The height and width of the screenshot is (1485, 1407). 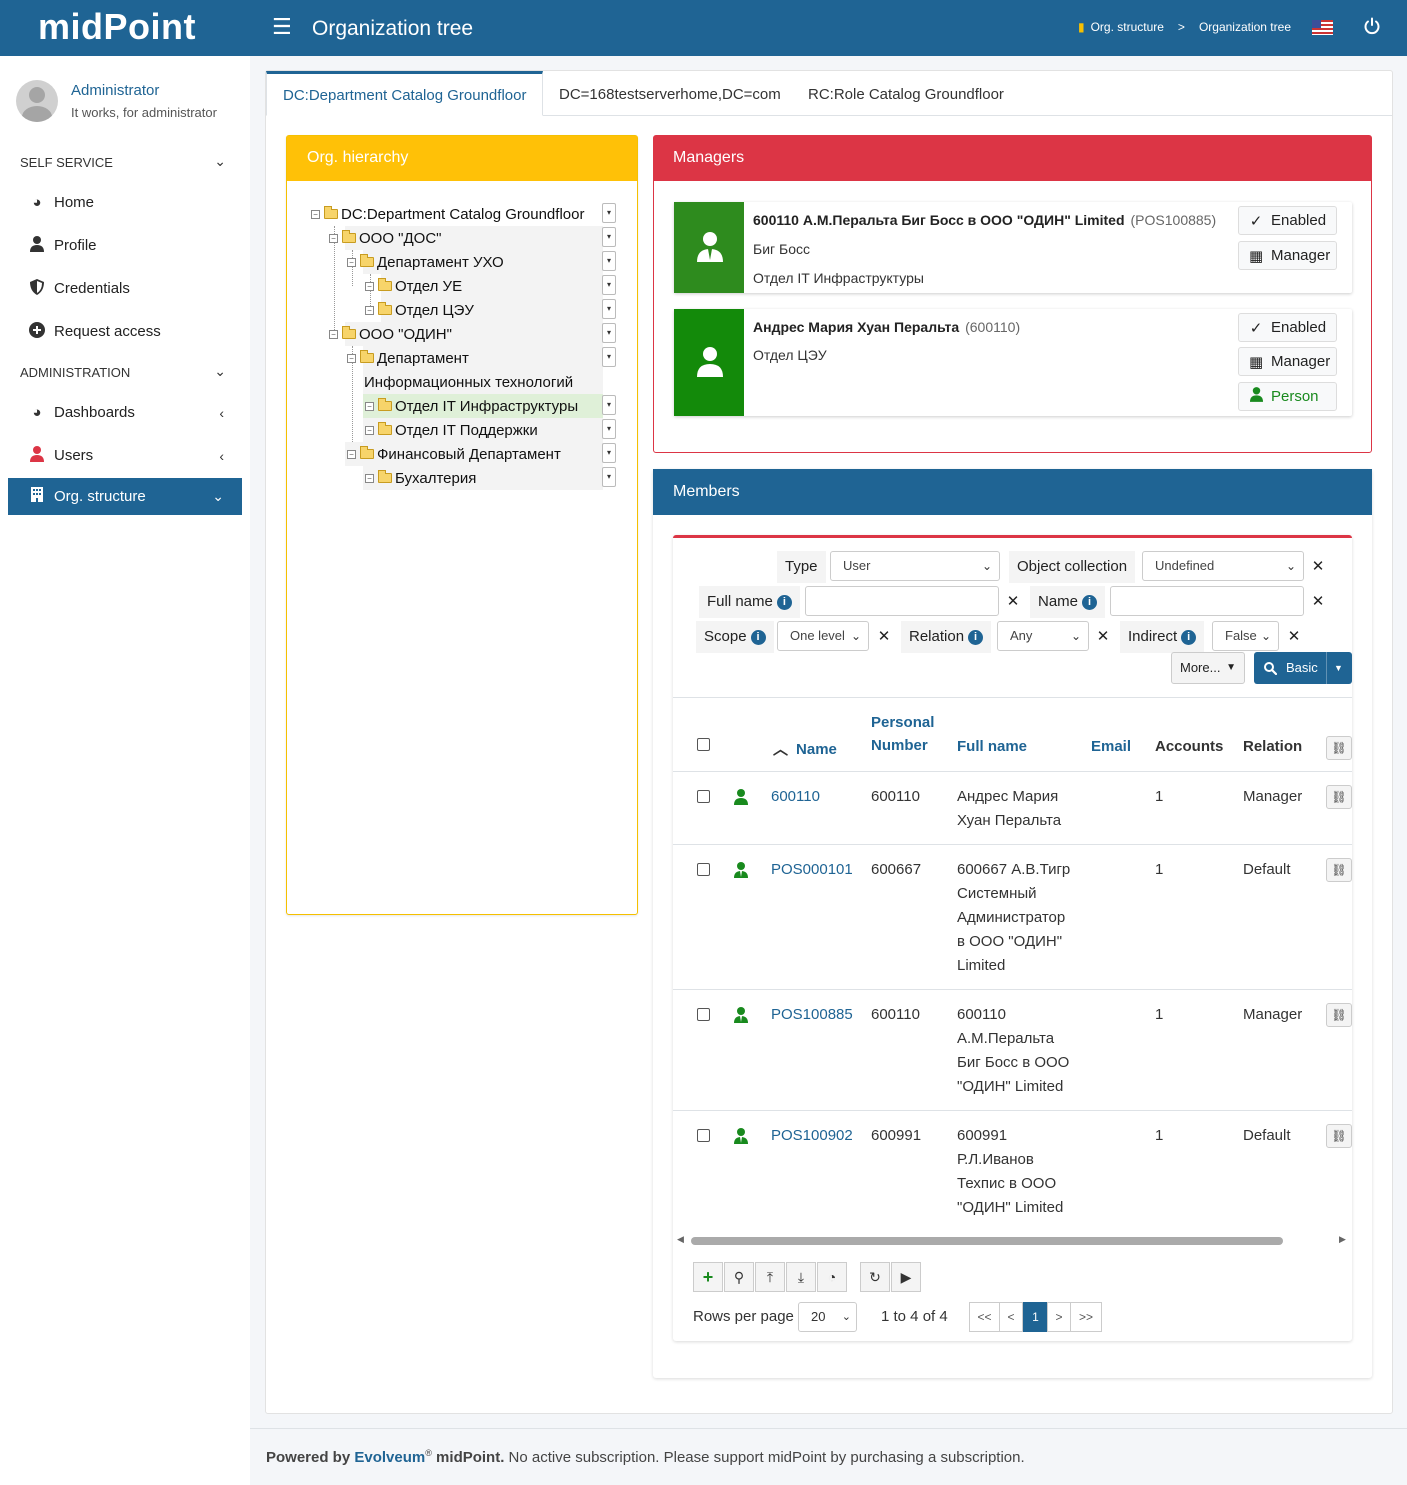 I want to click on tree-node-label: Финансовый Департамент, so click(x=469, y=454).